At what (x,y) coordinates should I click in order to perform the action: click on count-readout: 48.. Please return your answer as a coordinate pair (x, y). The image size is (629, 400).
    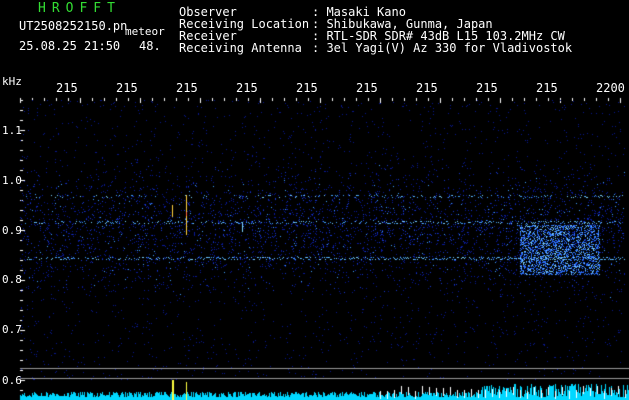
    Looking at the image, I should click on (150, 46).